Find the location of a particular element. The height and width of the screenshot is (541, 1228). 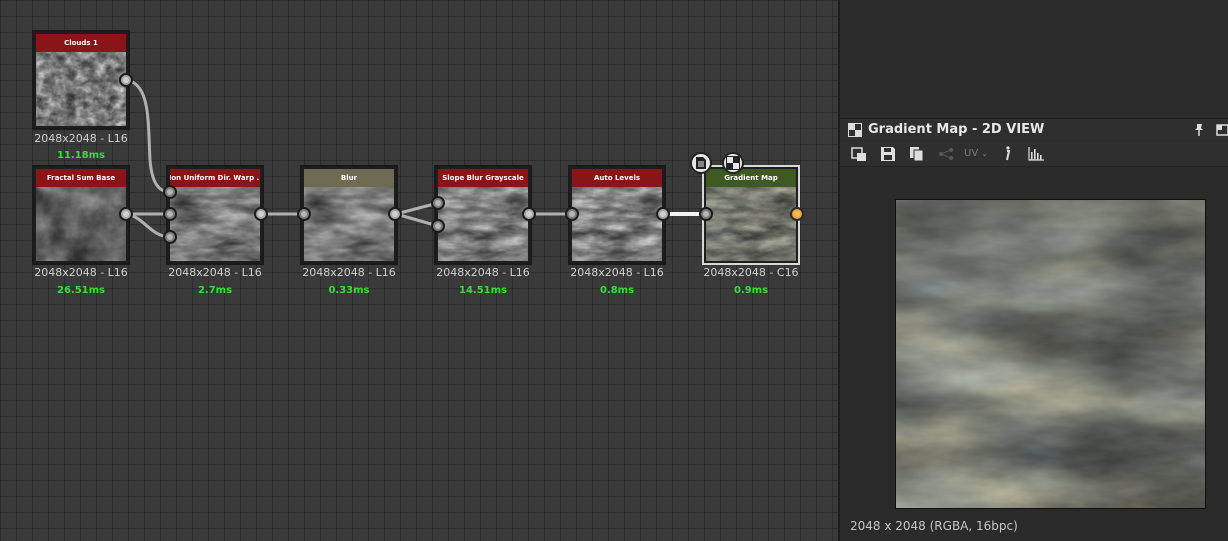

node-blur: Blur is located at coordinates (349, 215).